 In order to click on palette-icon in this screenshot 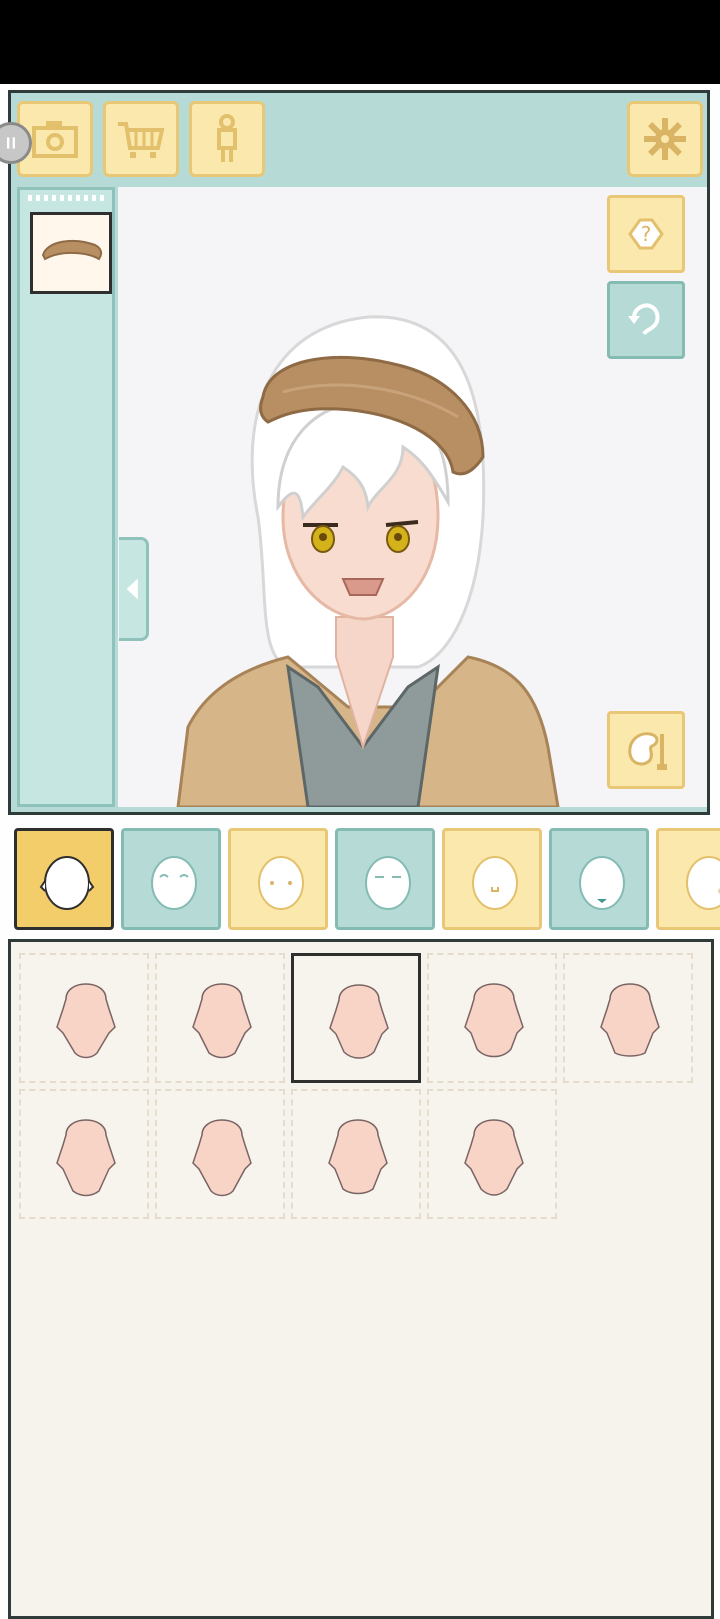, I will do `click(647, 751)`.